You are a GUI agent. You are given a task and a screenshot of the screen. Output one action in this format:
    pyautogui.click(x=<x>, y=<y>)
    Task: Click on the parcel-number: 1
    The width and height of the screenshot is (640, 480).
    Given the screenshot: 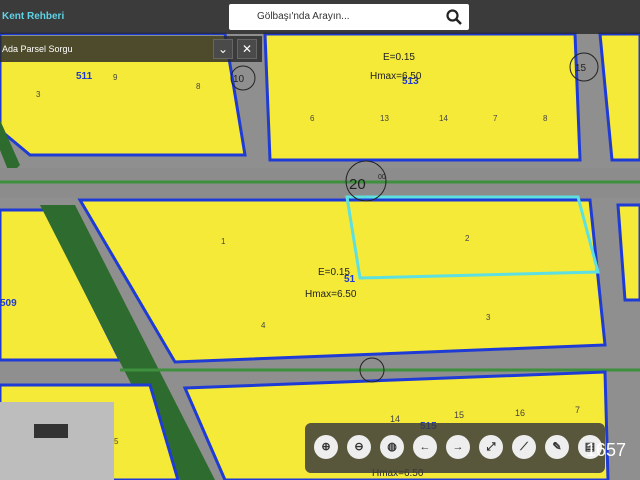 What is the action you would take?
    pyautogui.click(x=223, y=241)
    